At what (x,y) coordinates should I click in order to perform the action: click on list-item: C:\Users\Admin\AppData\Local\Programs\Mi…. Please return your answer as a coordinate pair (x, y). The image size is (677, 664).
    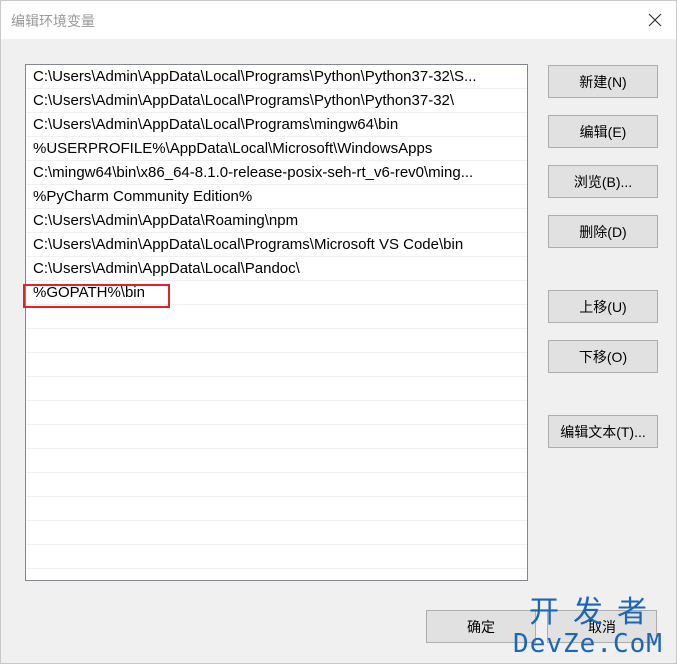
    Looking at the image, I should click on (276, 245).